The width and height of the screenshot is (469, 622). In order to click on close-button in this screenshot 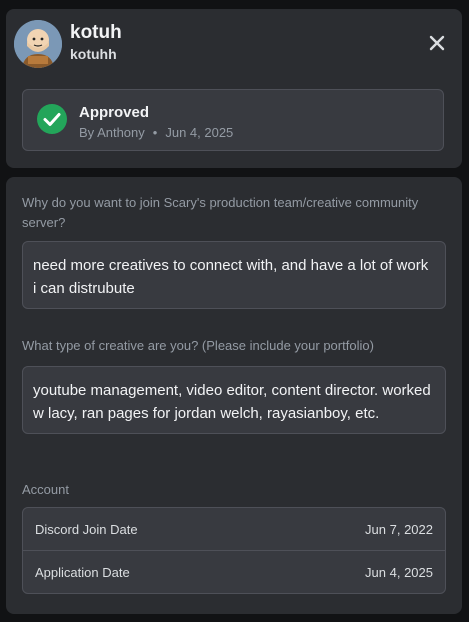, I will do `click(437, 43)`.